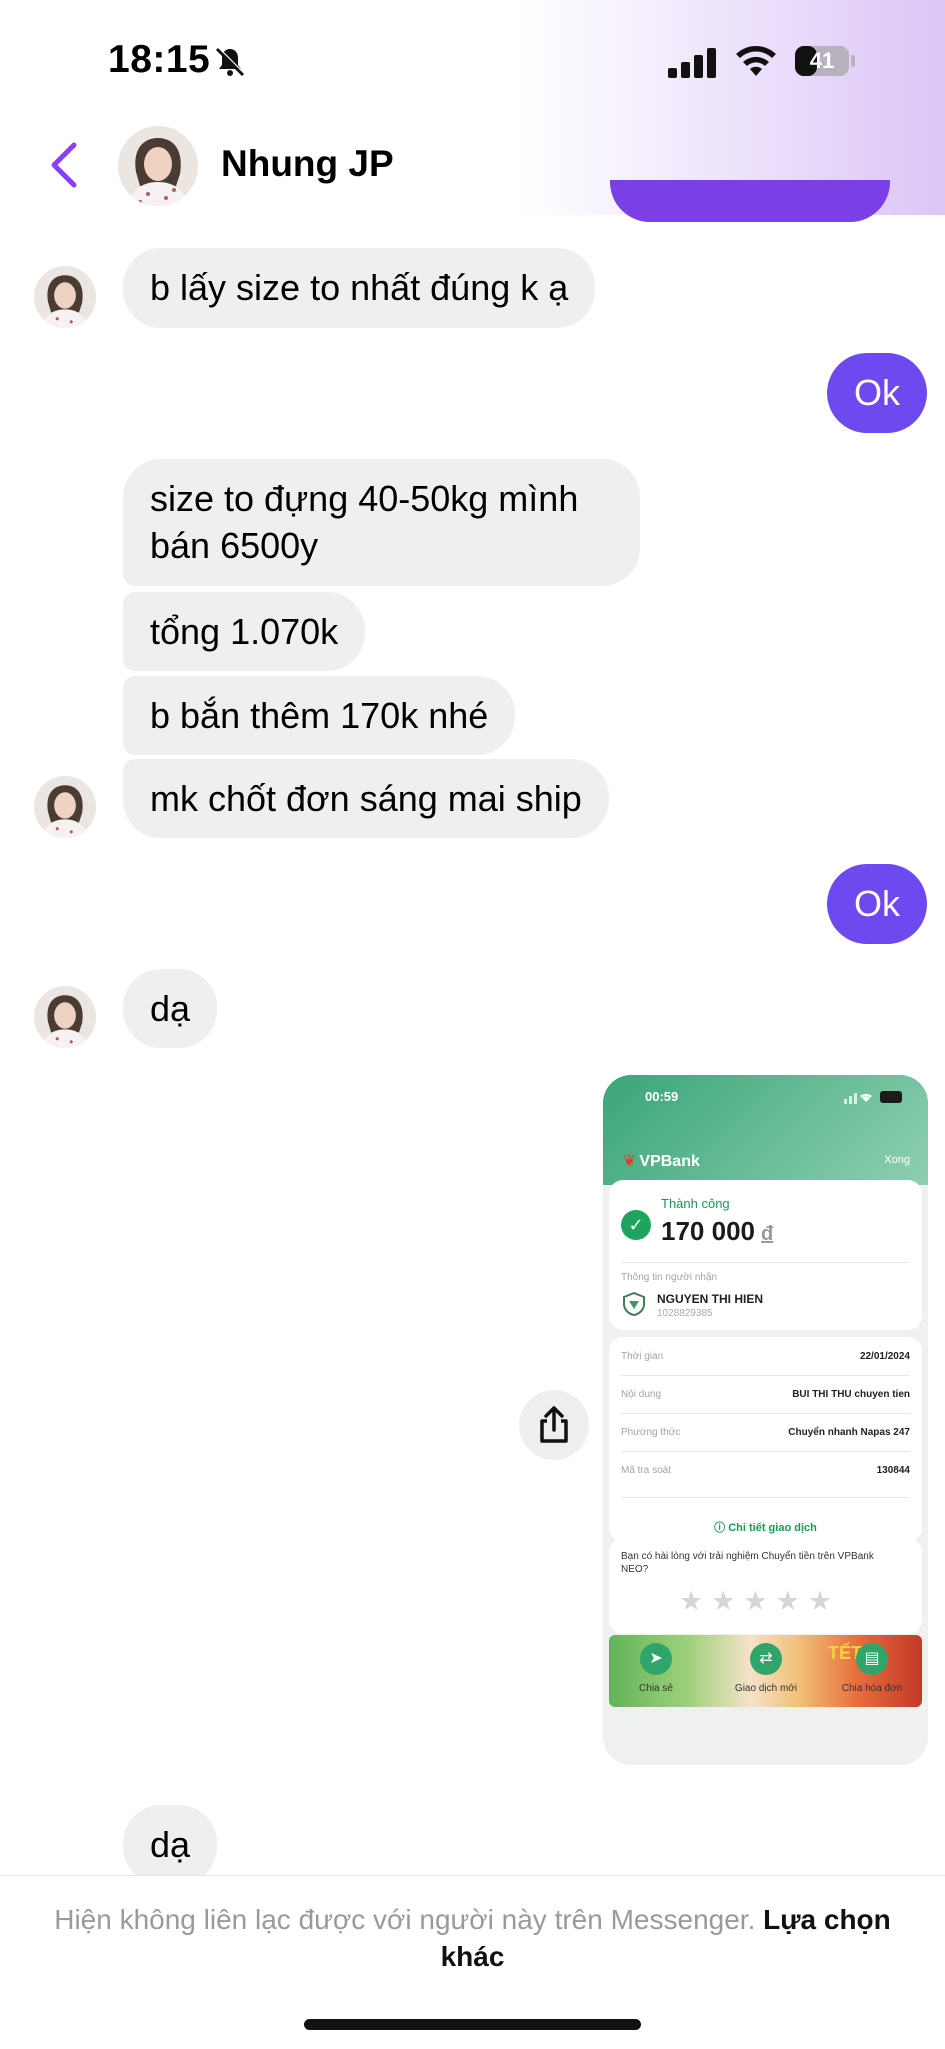  I want to click on new-transaction-action: ⇄ Giao dịch mới, so click(766, 1668).